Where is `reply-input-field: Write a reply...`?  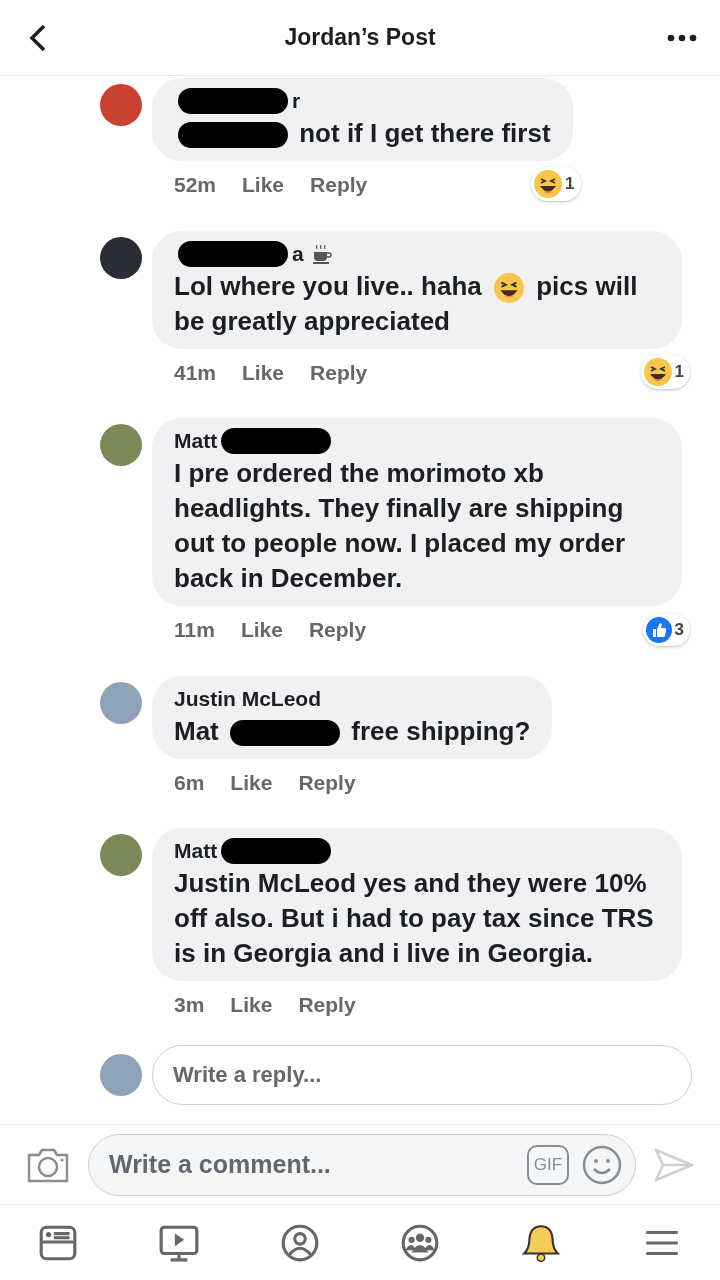 reply-input-field: Write a reply... is located at coordinates (422, 1074).